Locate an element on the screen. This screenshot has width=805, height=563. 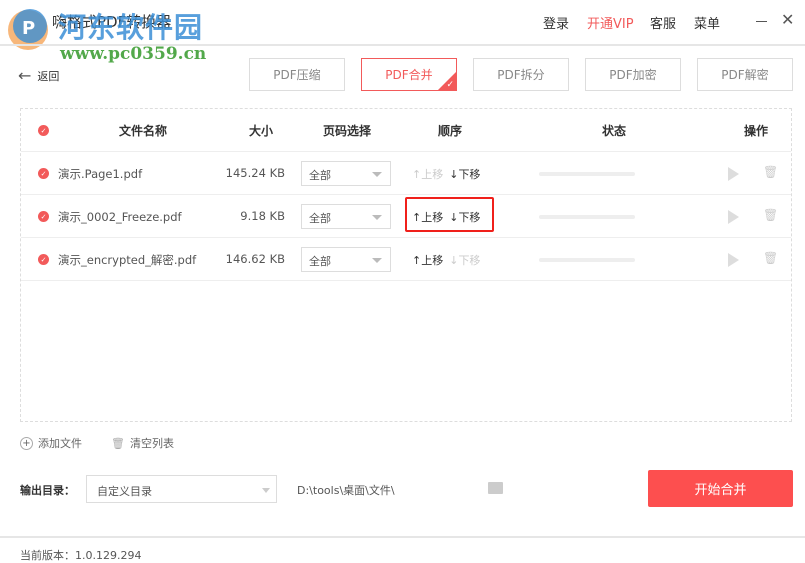
footer-divider is located at coordinates (402, 537).